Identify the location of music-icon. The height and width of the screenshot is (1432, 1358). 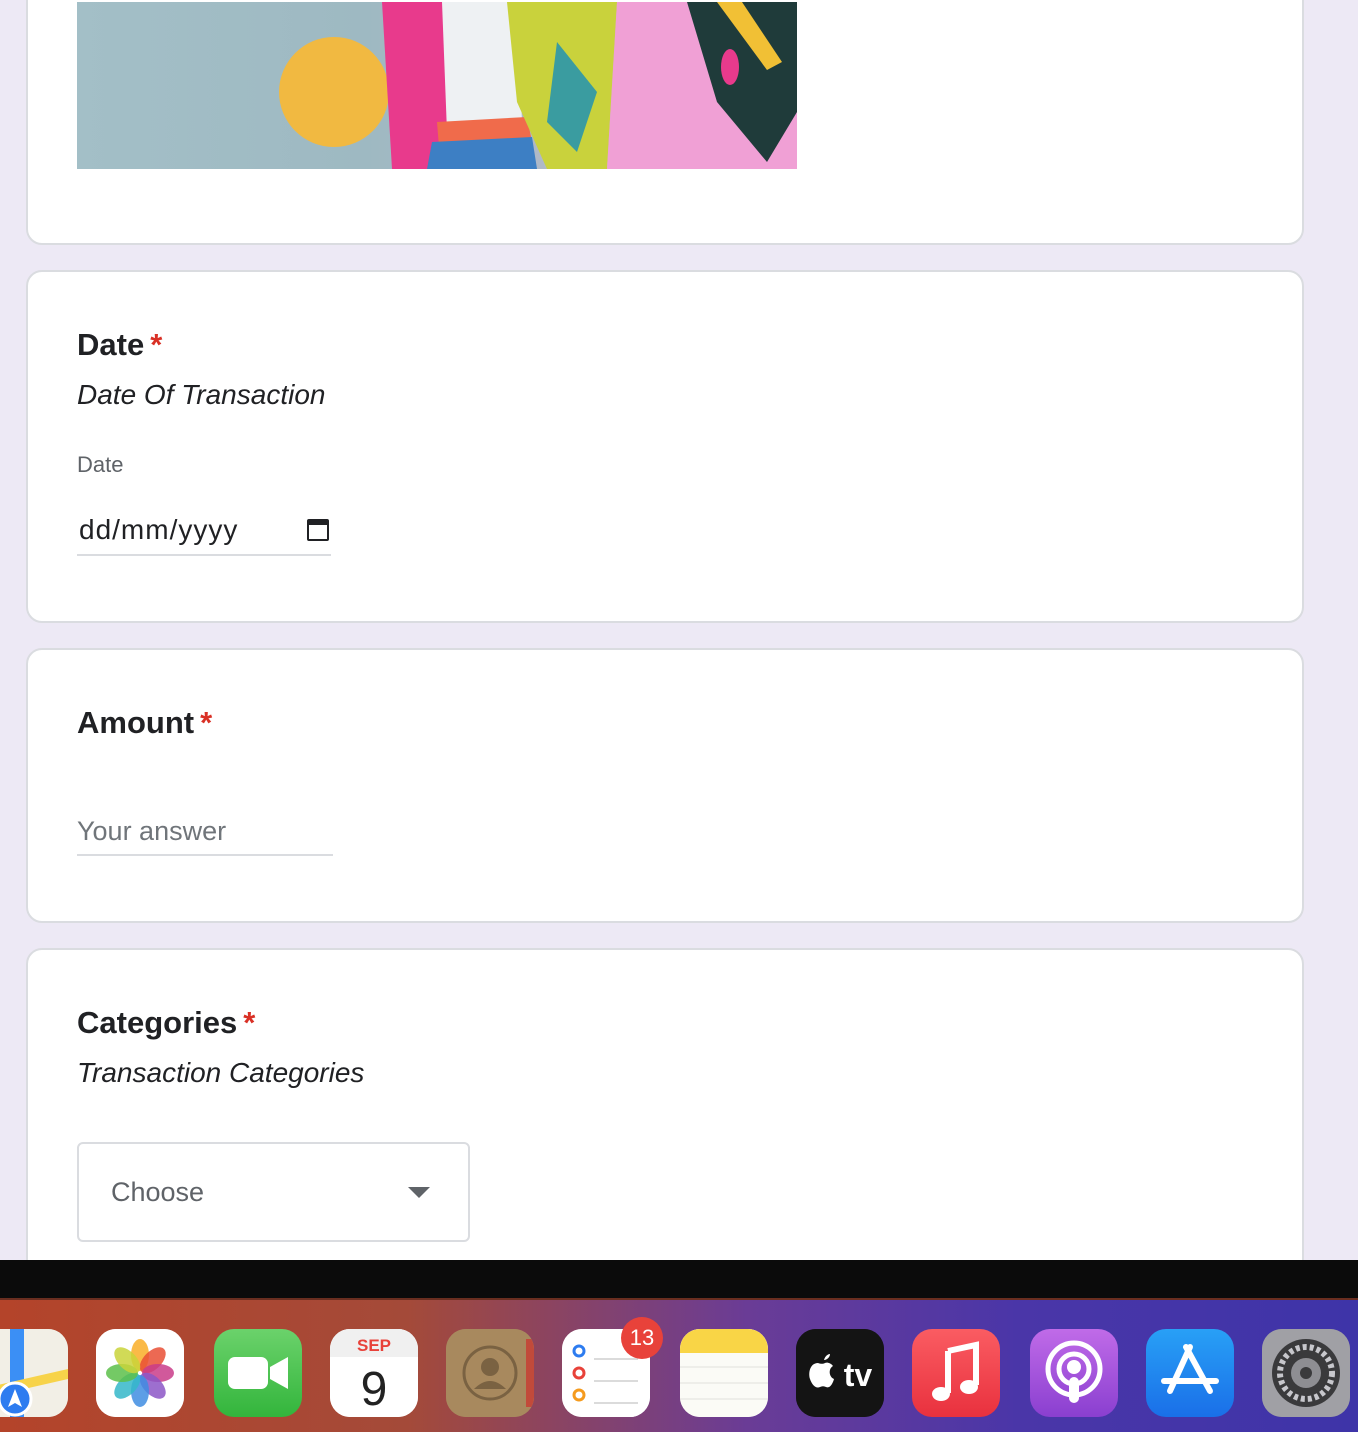
(956, 1373).